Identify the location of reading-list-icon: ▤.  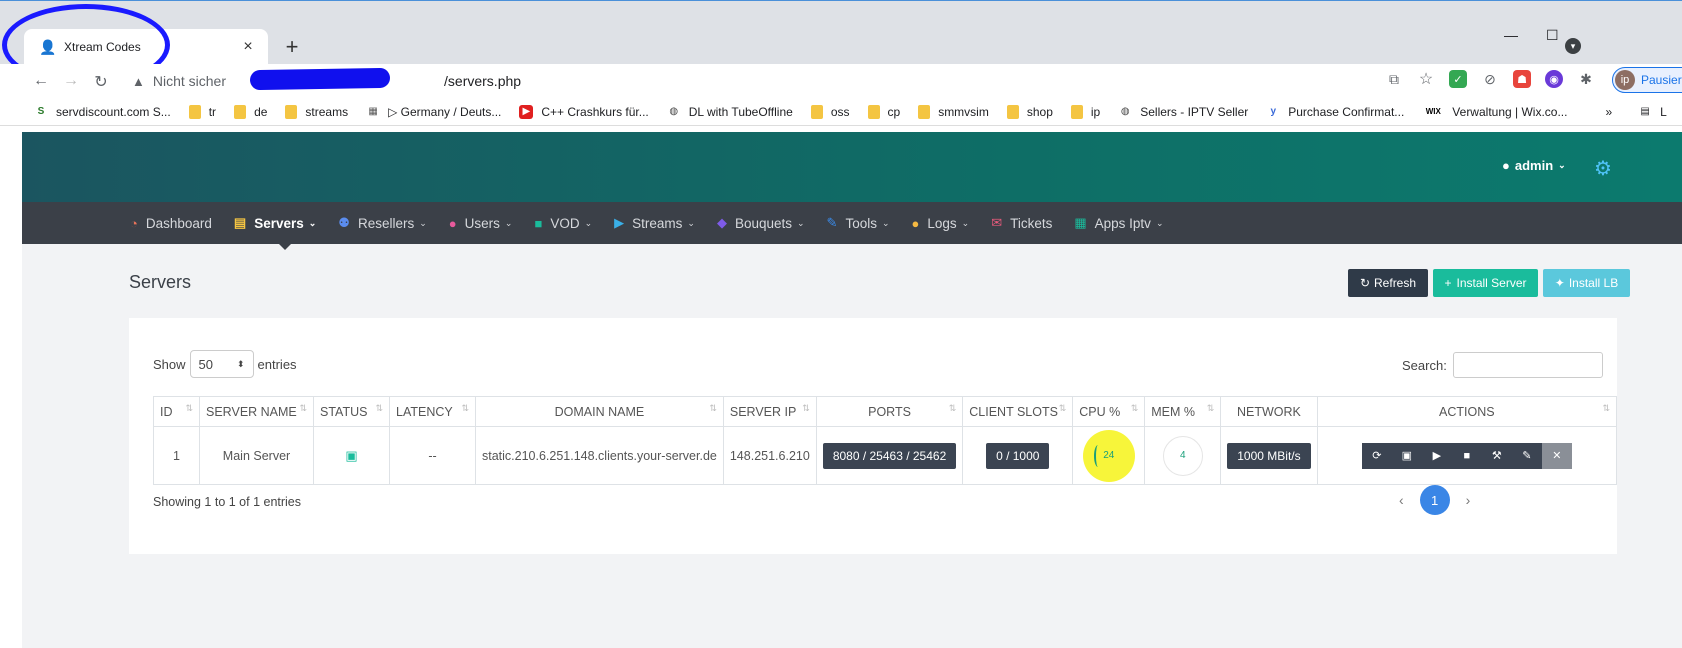
(1645, 111).